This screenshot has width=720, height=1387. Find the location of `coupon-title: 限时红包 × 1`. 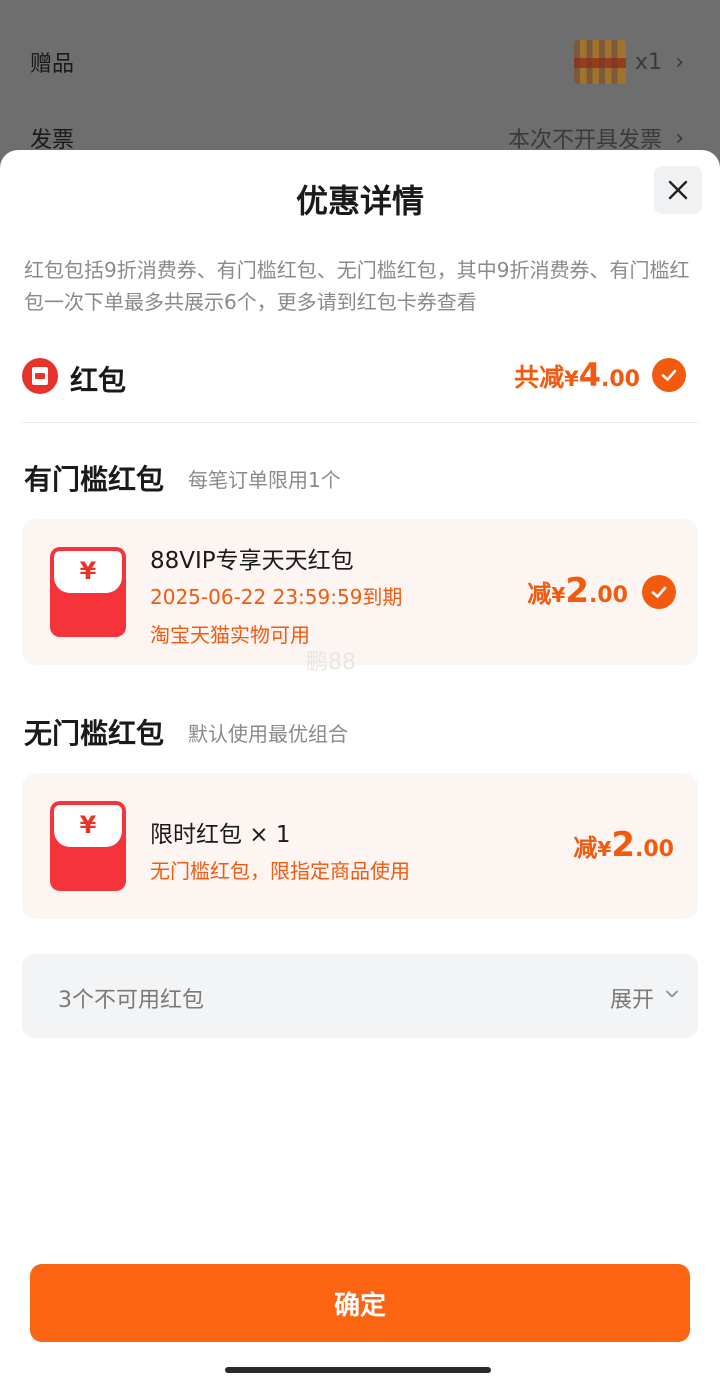

coupon-title: 限时红包 × 1 is located at coordinates (220, 835).